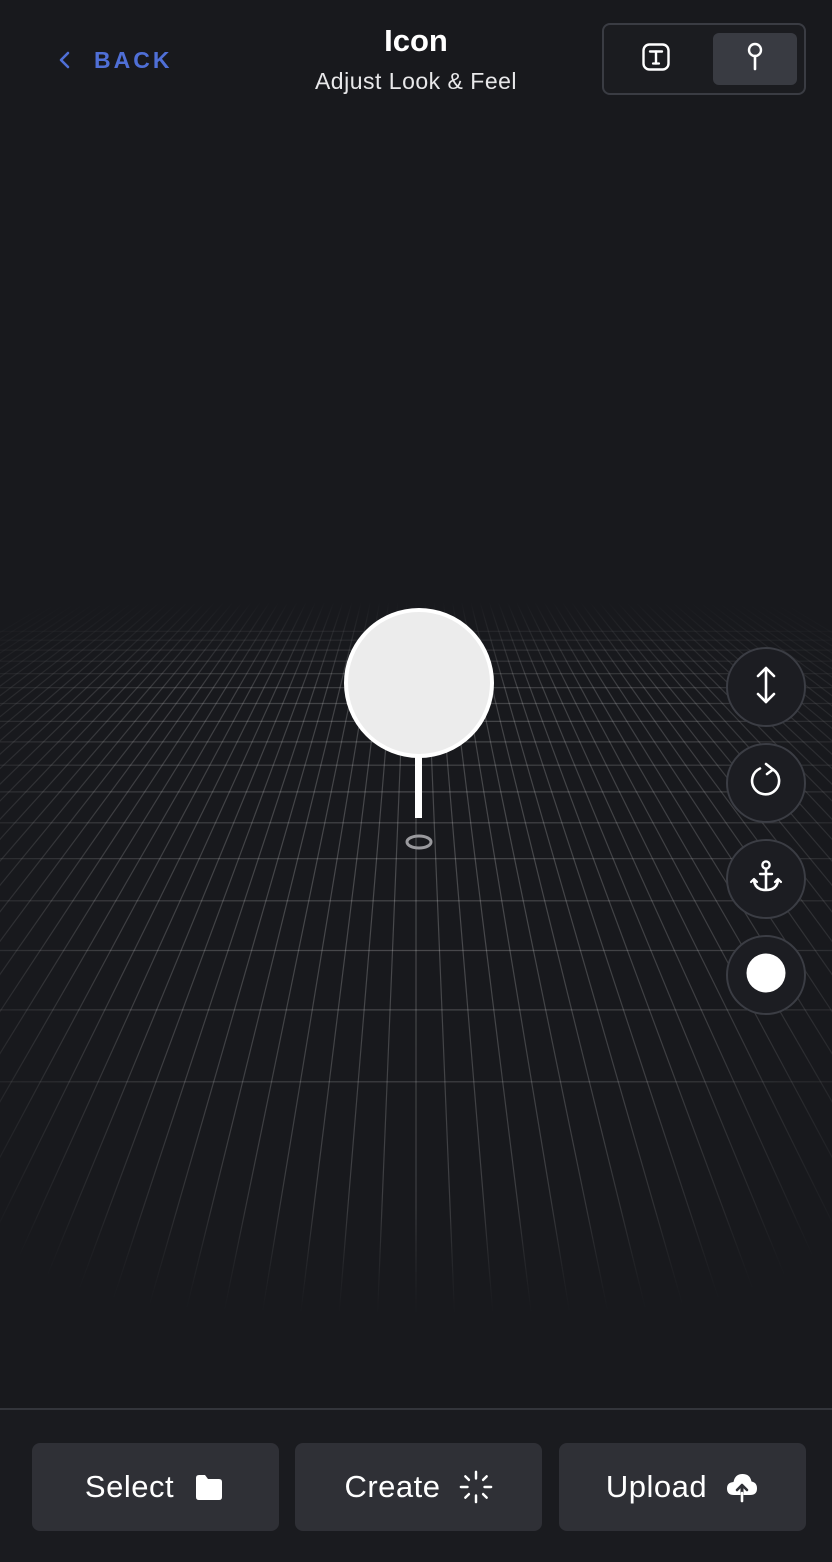  What do you see at coordinates (476, 1487) in the screenshot?
I see `sparkle-loader-icon` at bounding box center [476, 1487].